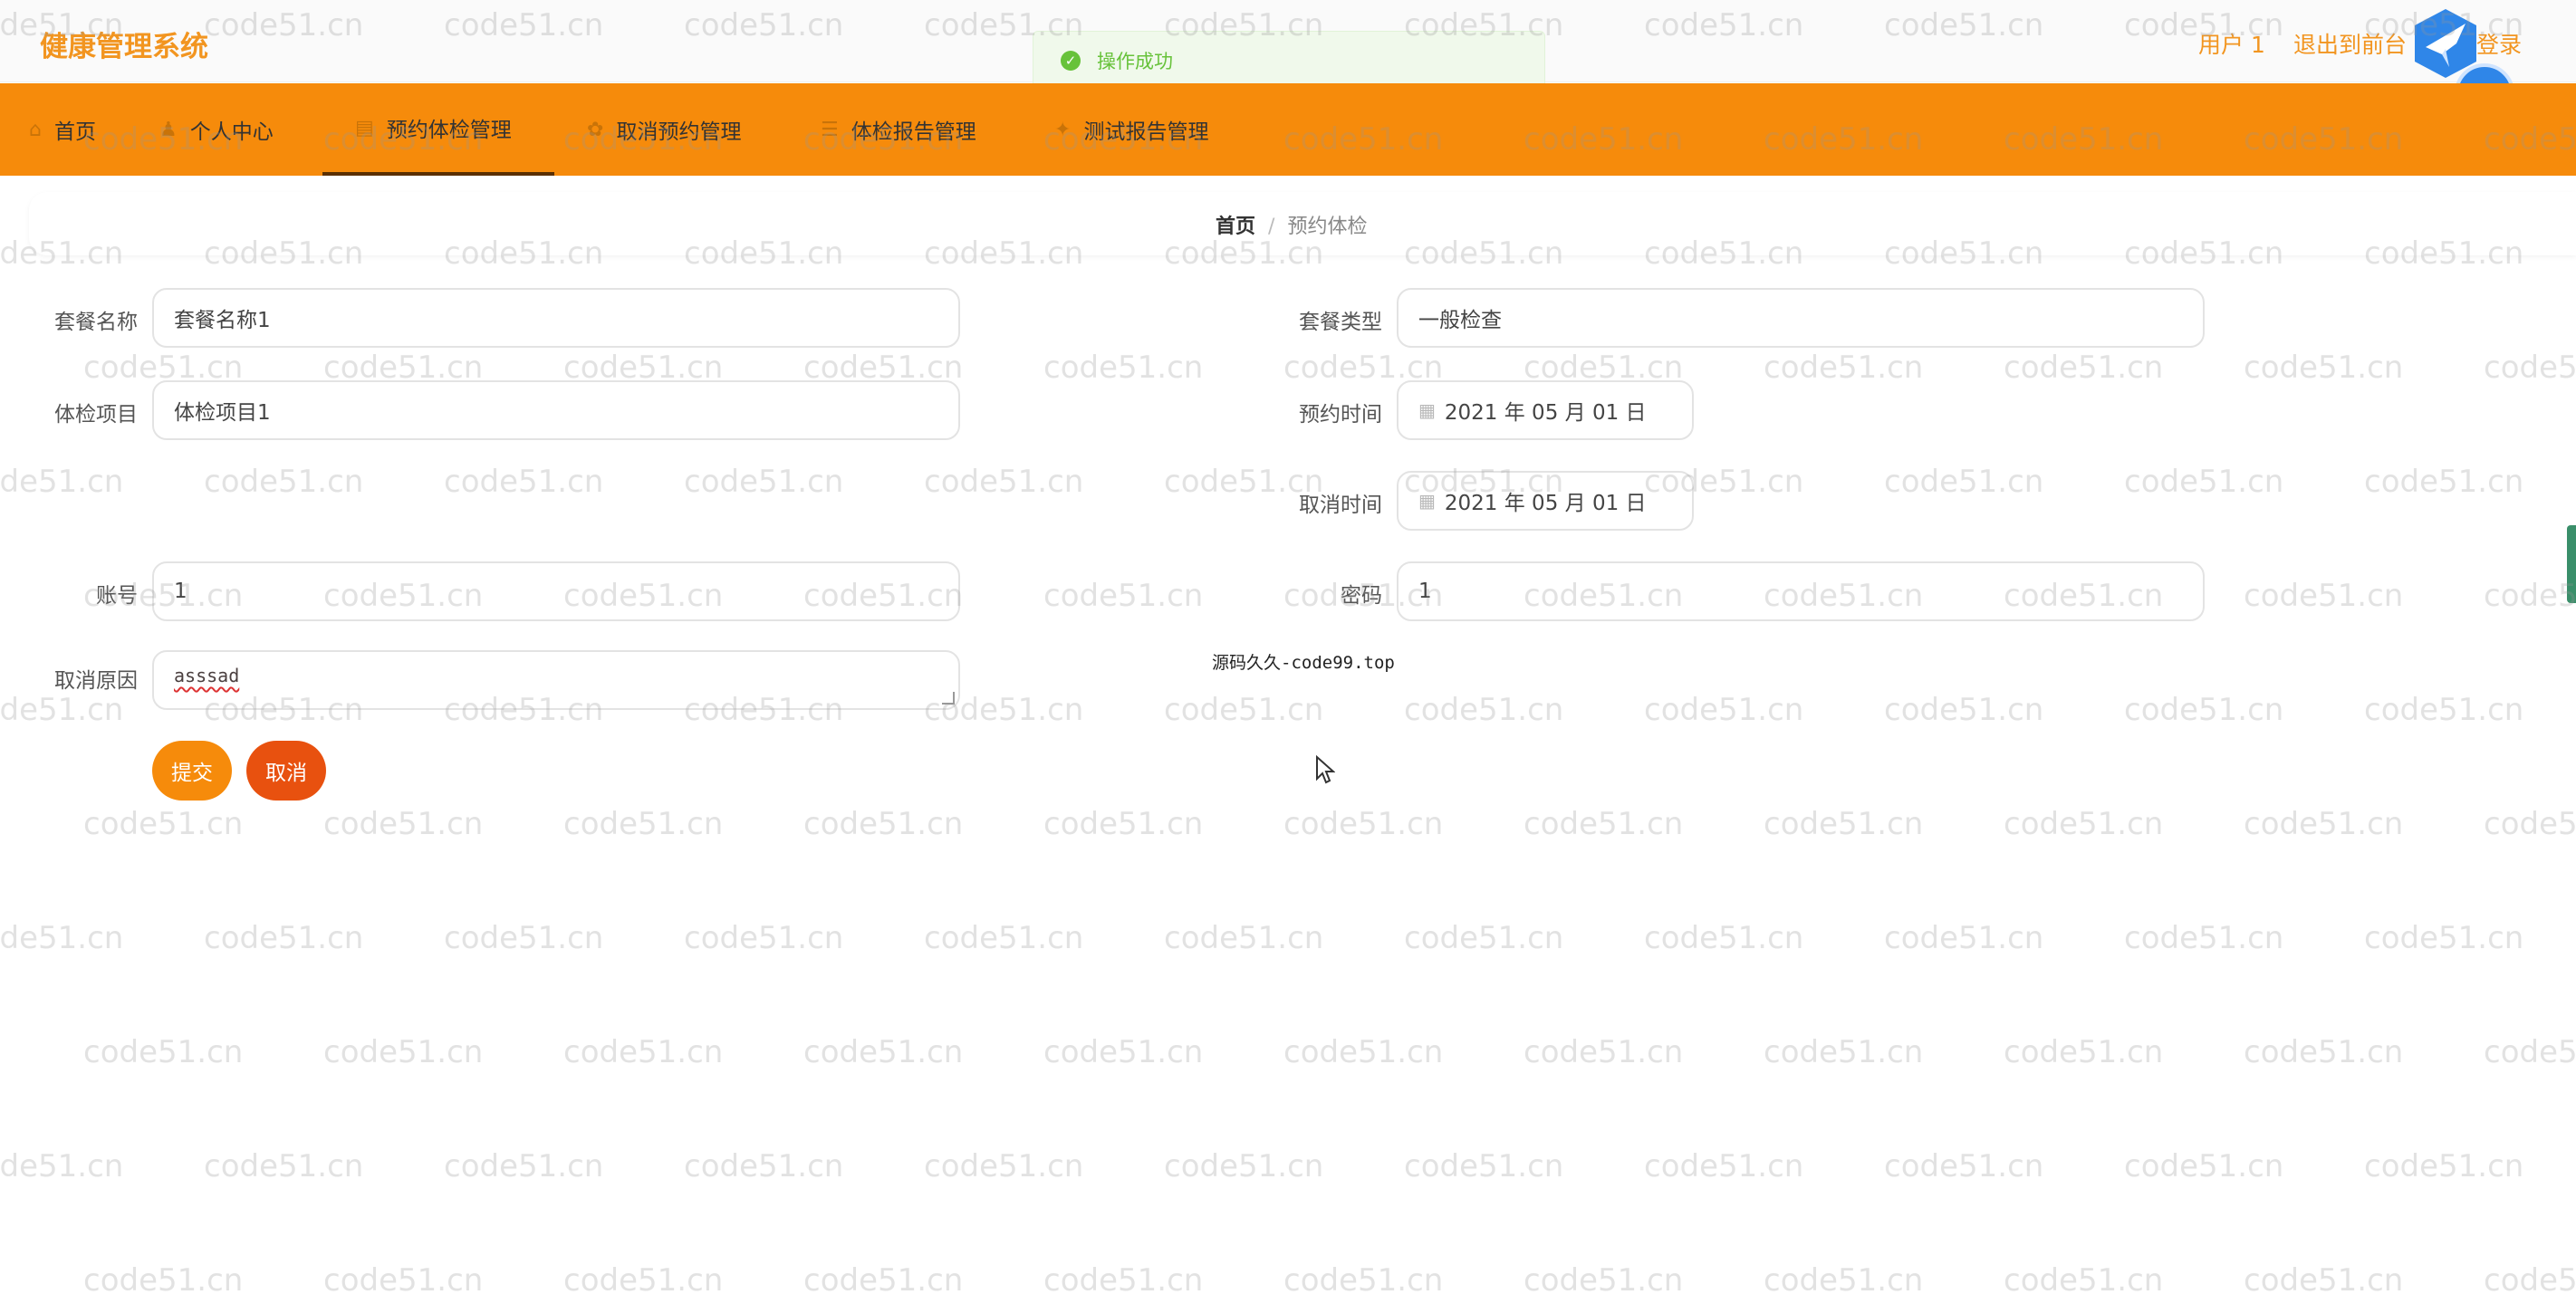 Image resolution: width=2576 pixels, height=1304 pixels. Describe the element at coordinates (168, 129) in the screenshot. I see `user-icon: ♟` at that location.